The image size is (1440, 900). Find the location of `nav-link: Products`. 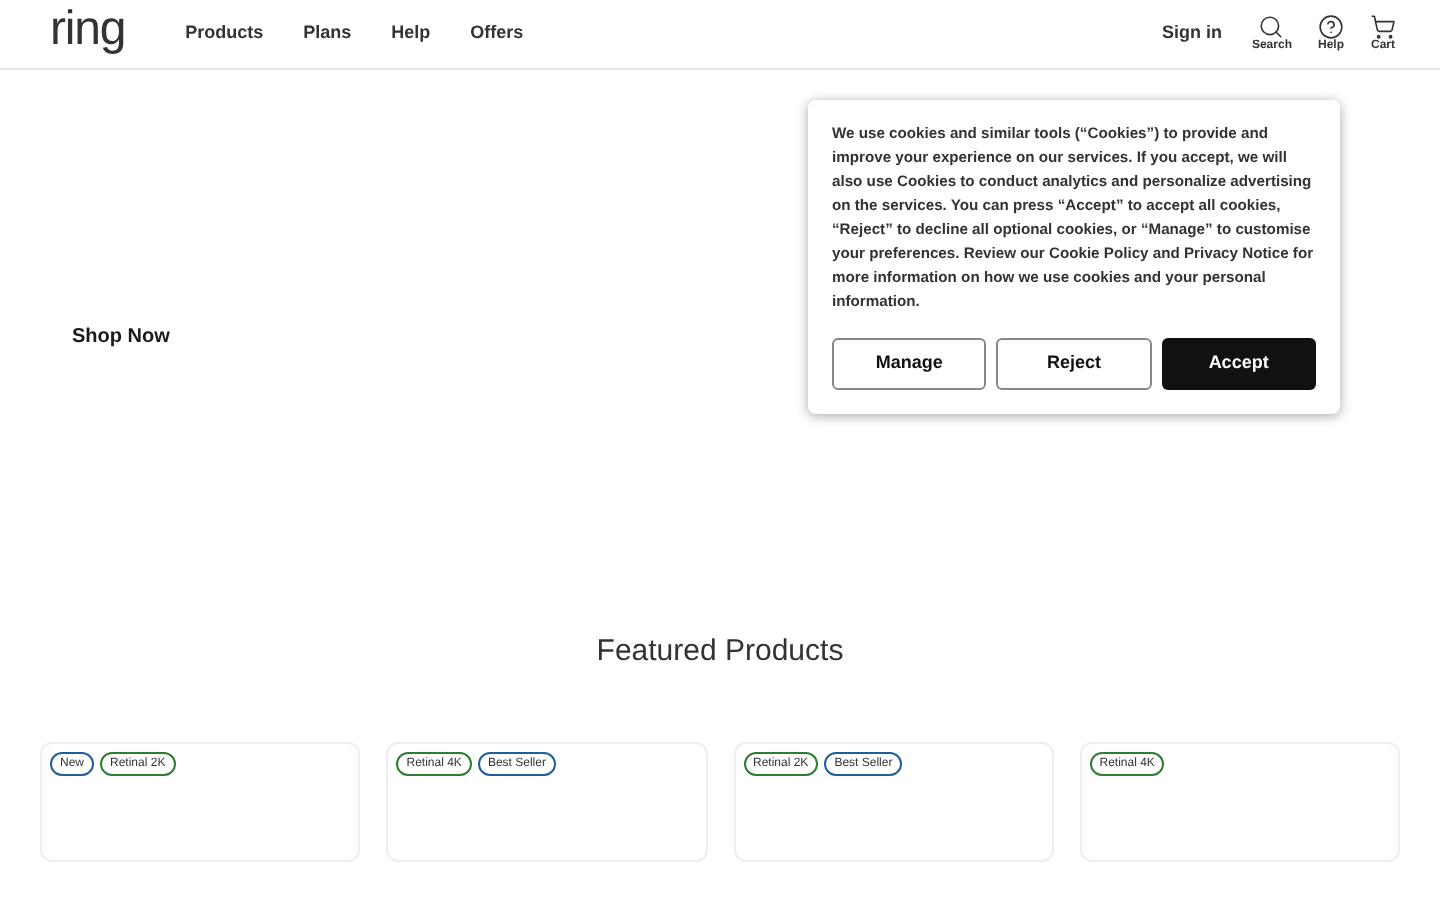

nav-link: Products is located at coordinates (224, 34).